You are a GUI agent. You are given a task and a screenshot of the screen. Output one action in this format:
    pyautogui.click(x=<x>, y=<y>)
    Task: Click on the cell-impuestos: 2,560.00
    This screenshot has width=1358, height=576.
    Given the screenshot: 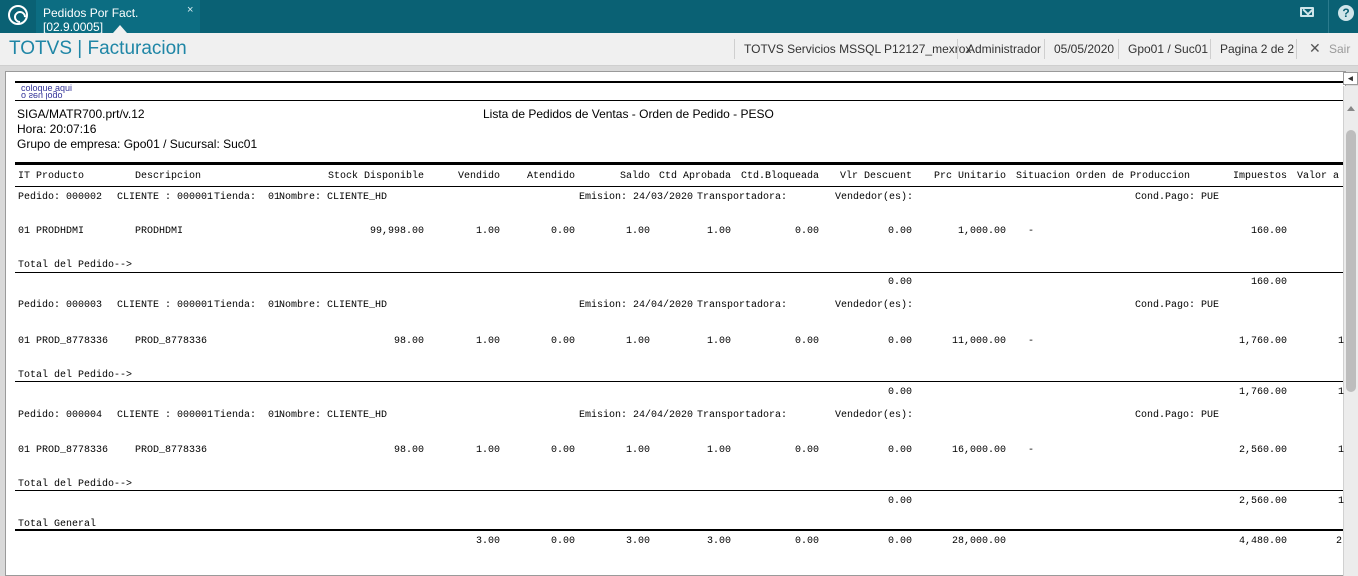 What is the action you would take?
    pyautogui.click(x=1262, y=450)
    